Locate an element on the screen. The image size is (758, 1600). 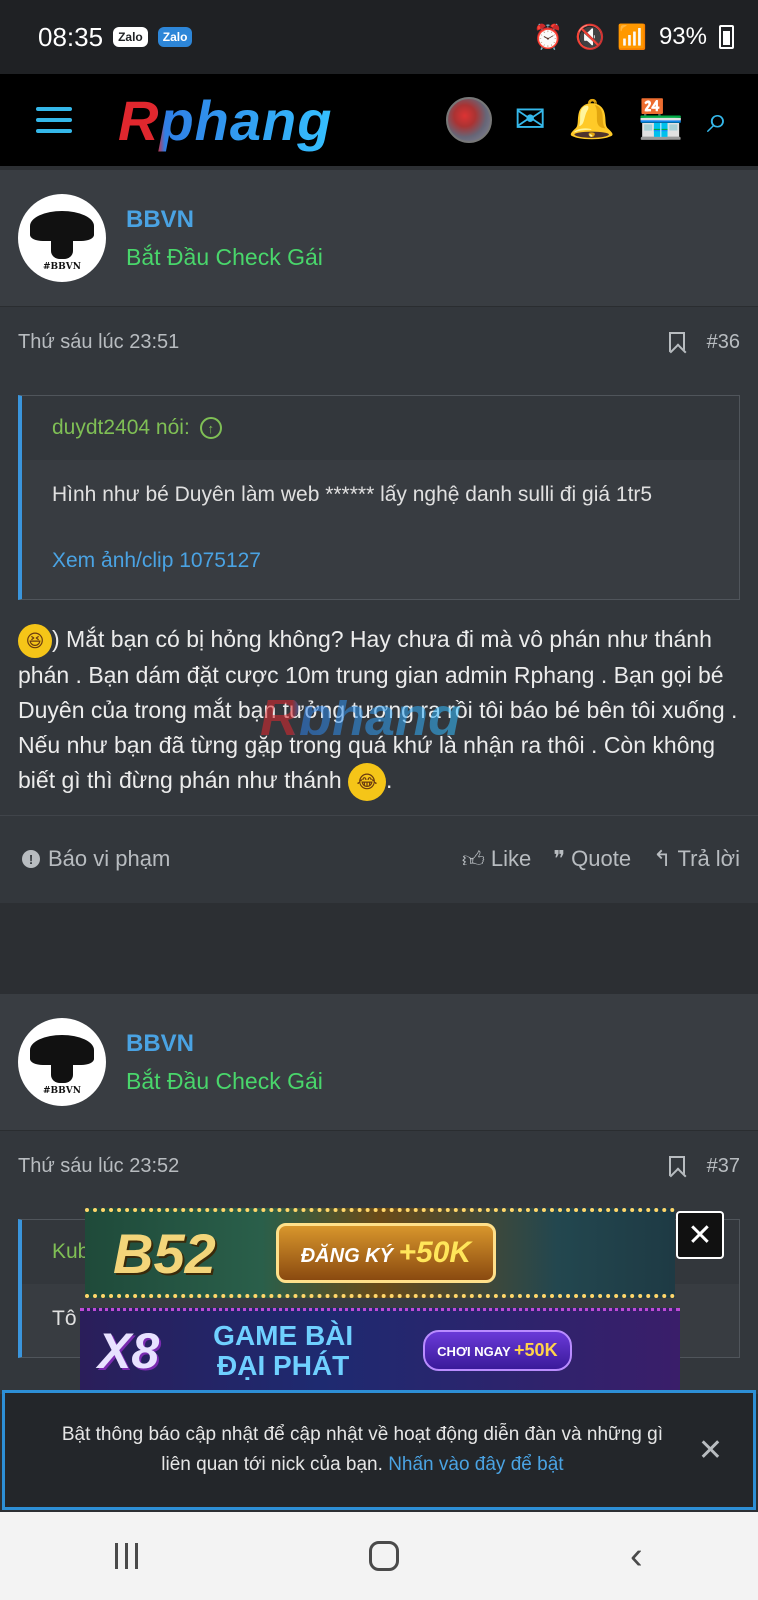
post-meta: Thứ sáu lúc 23:51 #36 is located at coordinates (379, 342).